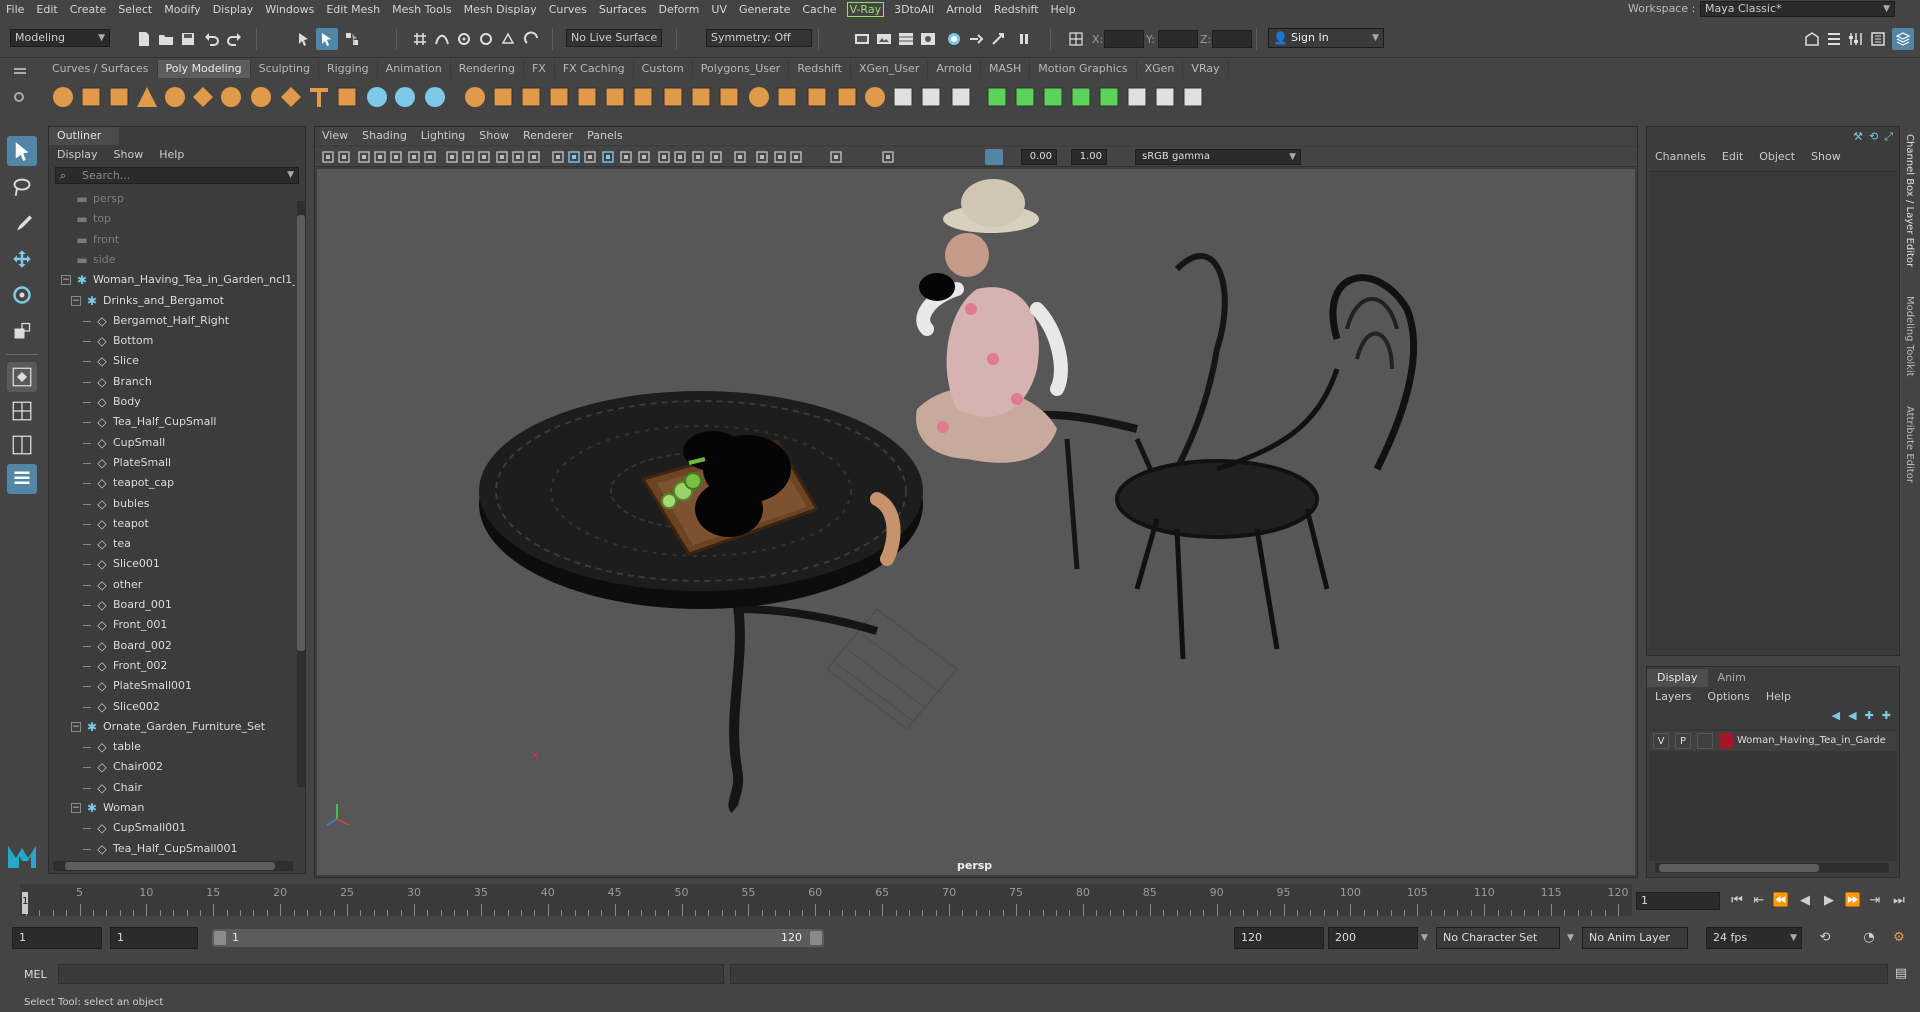 This screenshot has width=1920, height=1012. I want to click on sphere-icon, so click(63, 97).